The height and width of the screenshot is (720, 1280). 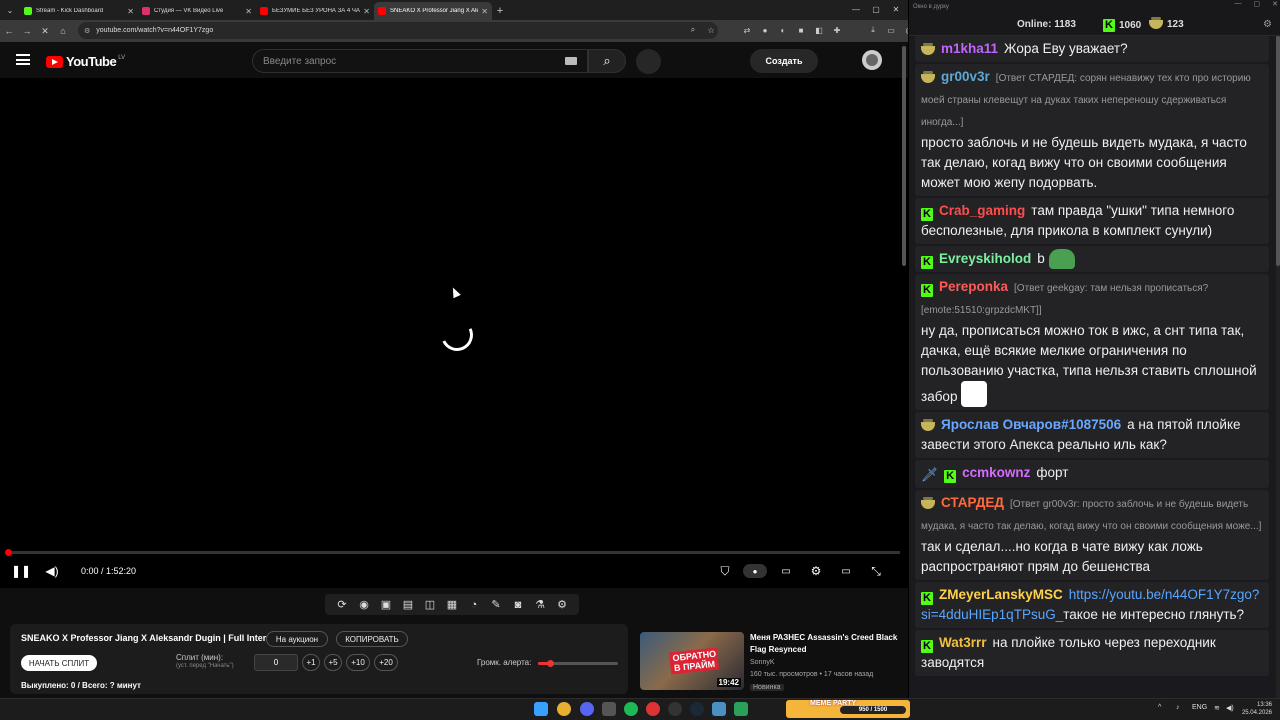 I want to click on chat-username: m1kha11, so click(x=969, y=48).